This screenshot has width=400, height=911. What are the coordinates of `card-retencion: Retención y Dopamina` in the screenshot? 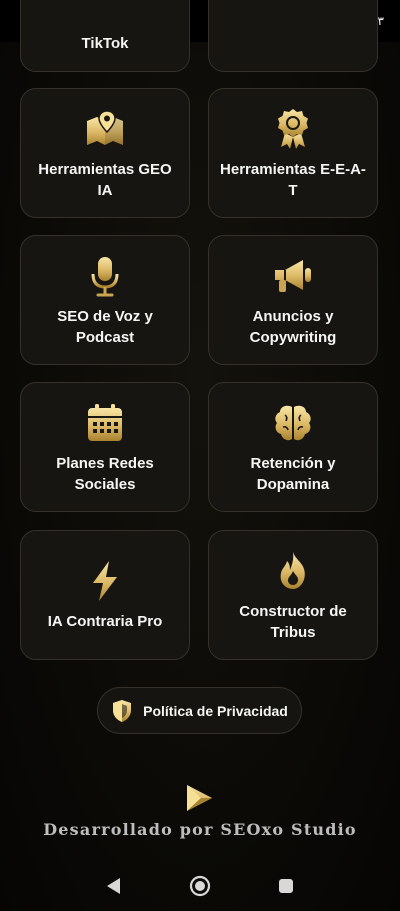 It's located at (293, 447).